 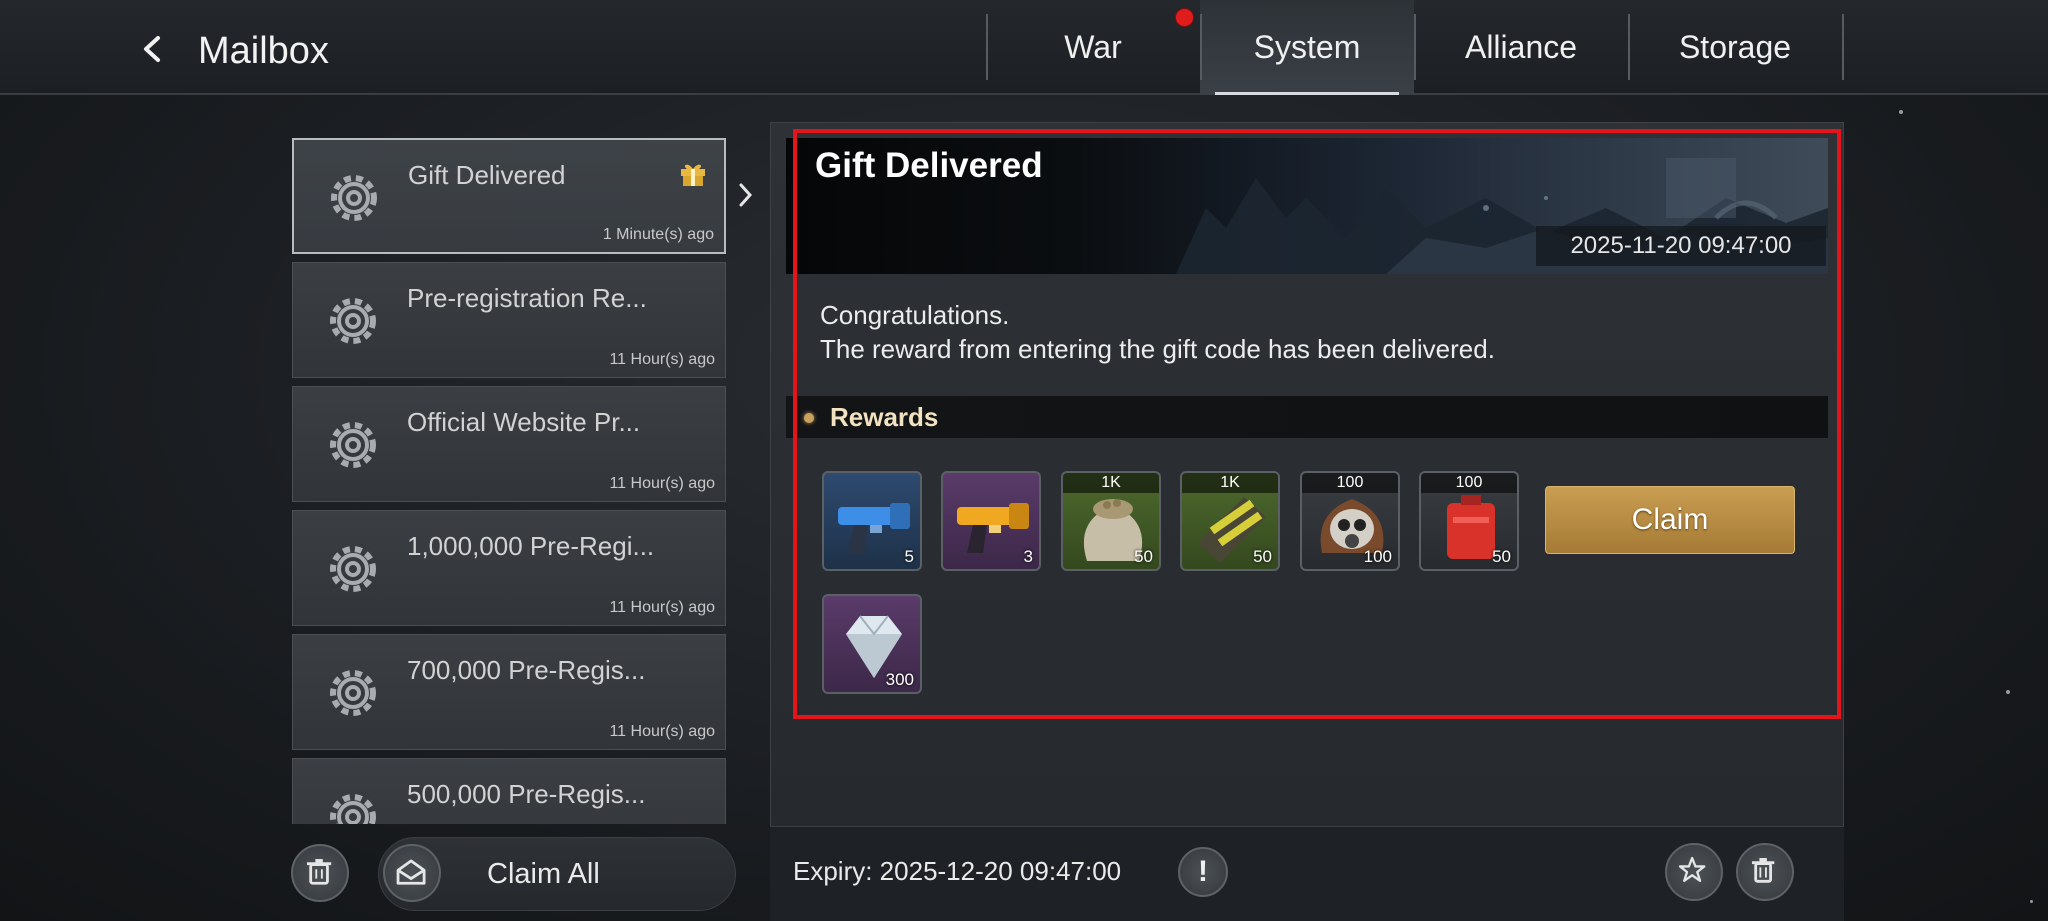 What do you see at coordinates (872, 521) in the screenshot?
I see `reward-item-blue-flare-gun: 5` at bounding box center [872, 521].